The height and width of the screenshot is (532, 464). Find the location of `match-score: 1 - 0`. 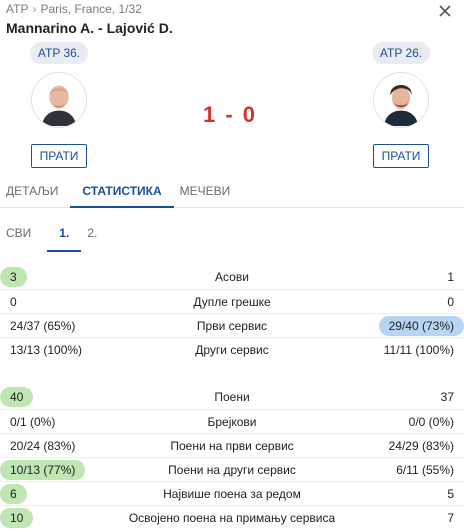

match-score: 1 - 0 is located at coordinates (230, 114).